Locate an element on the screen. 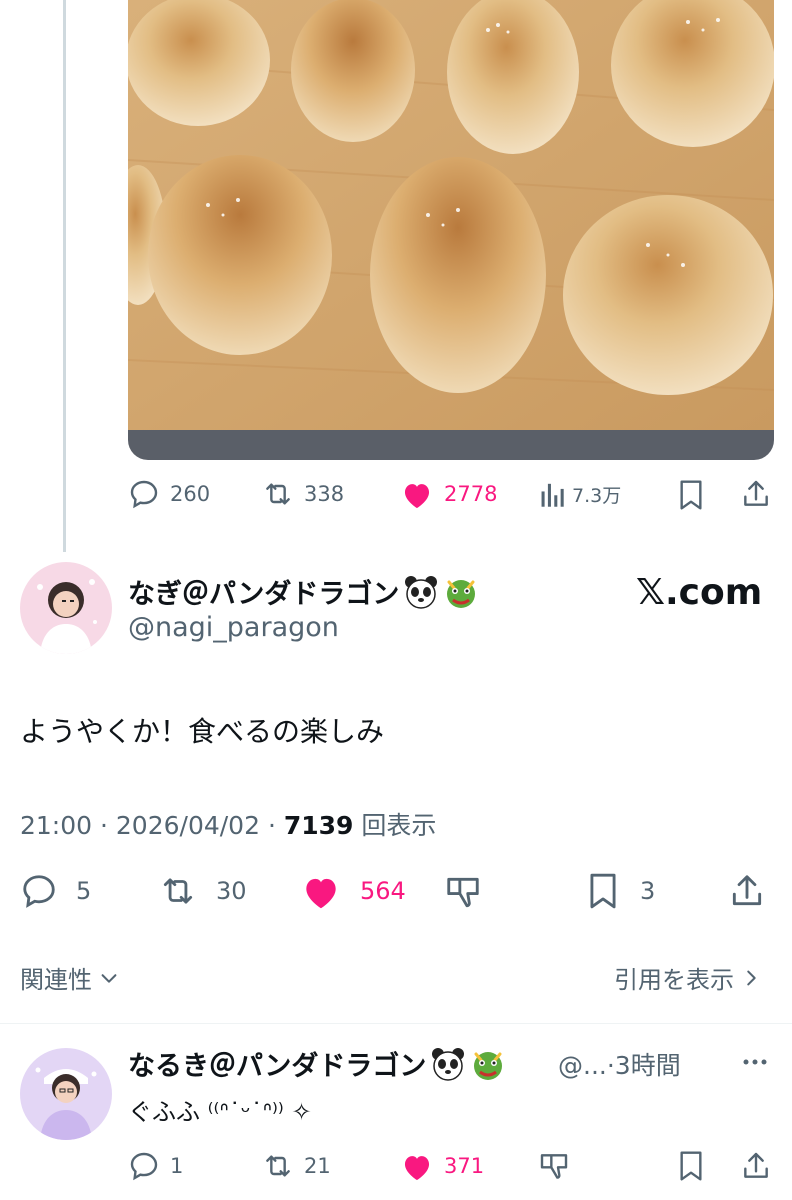  sort-relevance-dropdown: 関連性 is located at coordinates (70, 977).